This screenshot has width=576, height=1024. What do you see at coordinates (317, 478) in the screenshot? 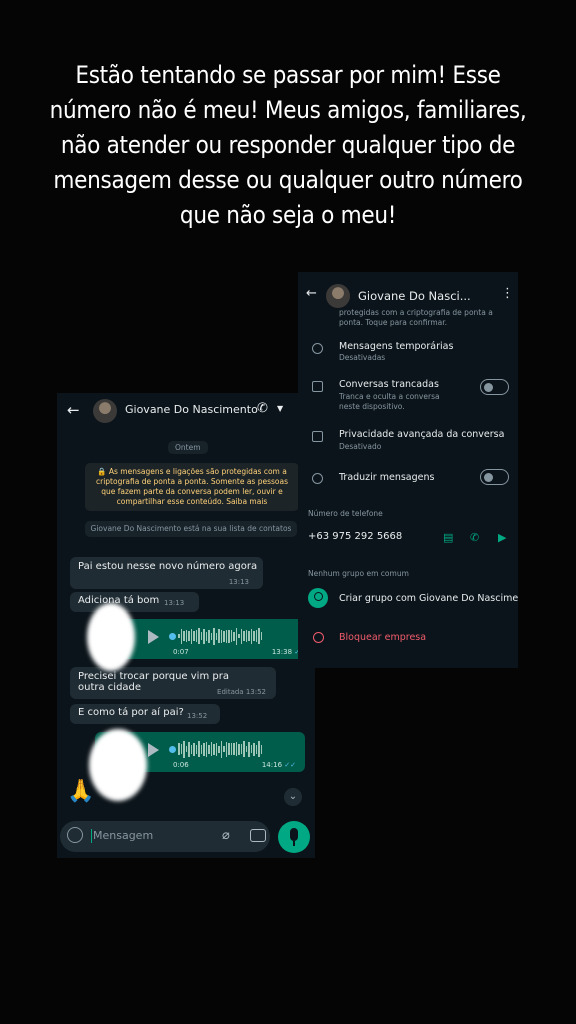
I see `globe-icon` at bounding box center [317, 478].